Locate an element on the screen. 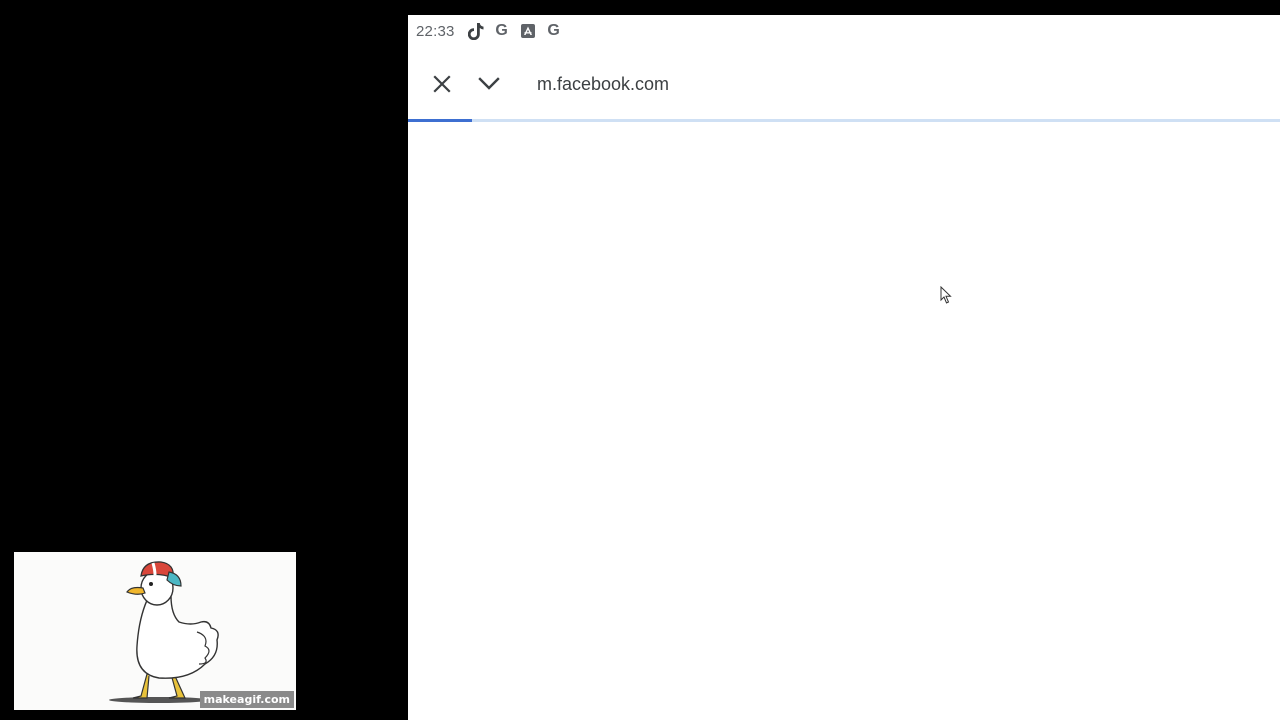 The image size is (1280, 720). close-button is located at coordinates (442, 84).